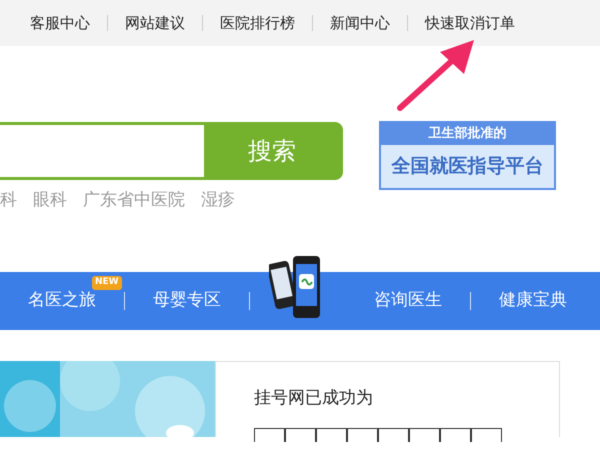 The image size is (600, 450). What do you see at coordinates (60, 23) in the screenshot?
I see `top-link: 客服中心` at bounding box center [60, 23].